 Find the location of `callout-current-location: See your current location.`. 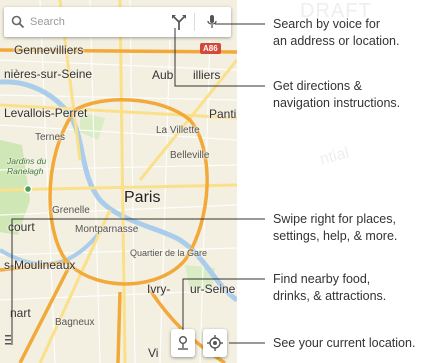

callout-current-location: See your current location. is located at coordinates (344, 343).